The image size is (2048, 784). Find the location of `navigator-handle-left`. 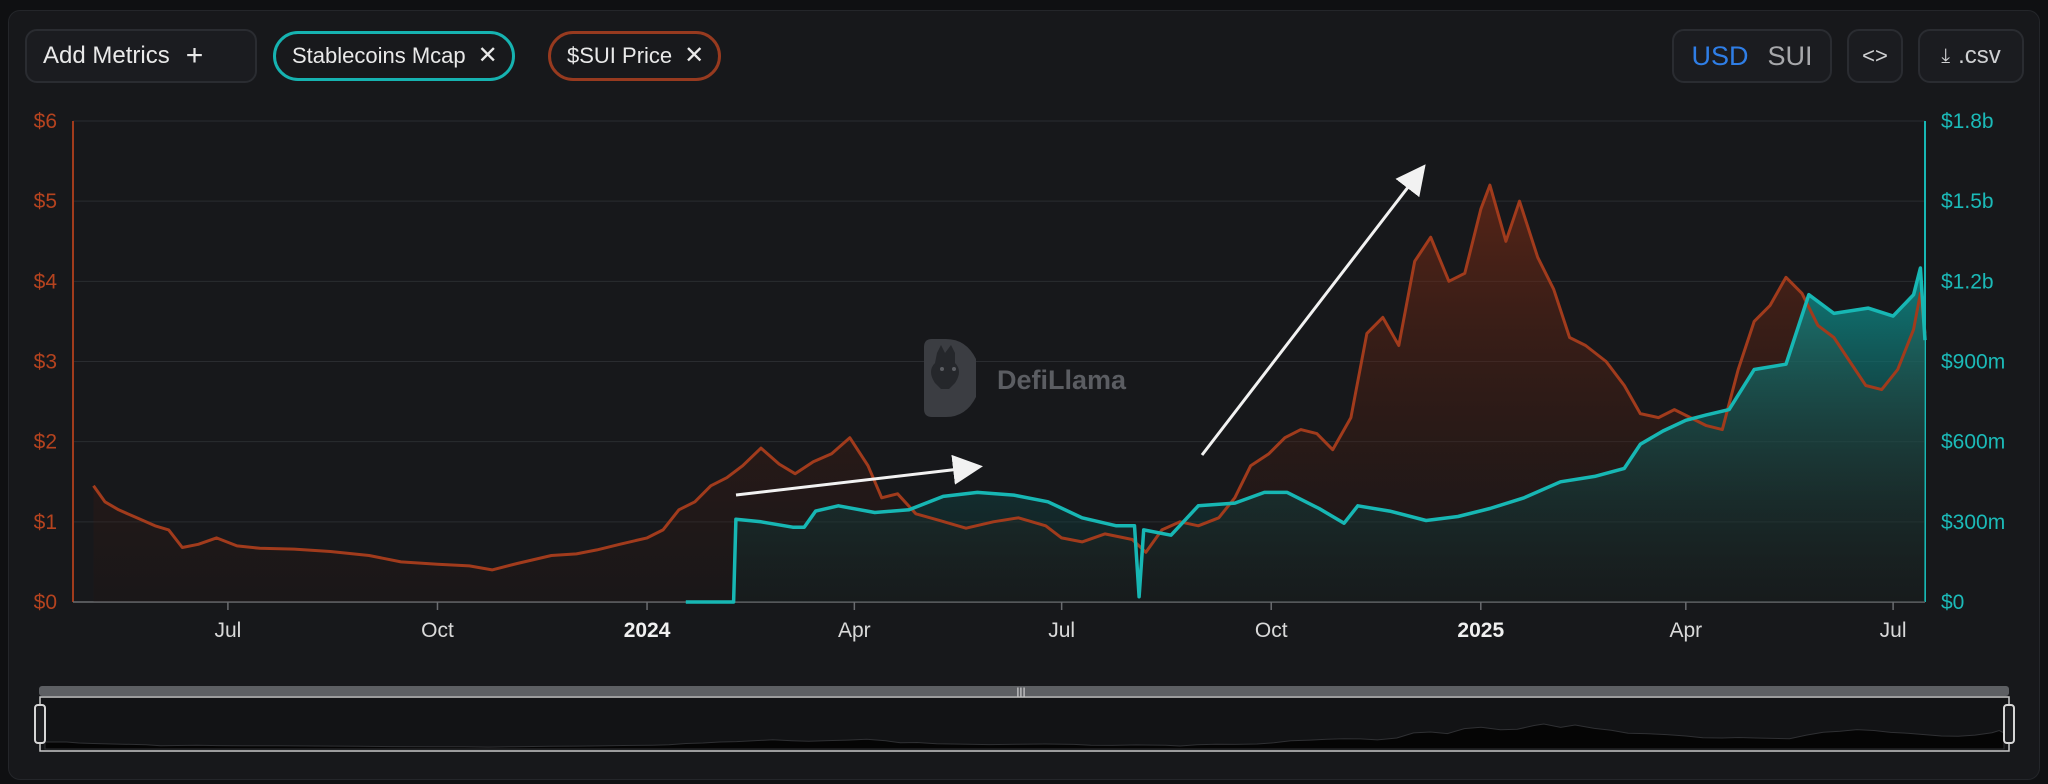

navigator-handle-left is located at coordinates (40, 724).